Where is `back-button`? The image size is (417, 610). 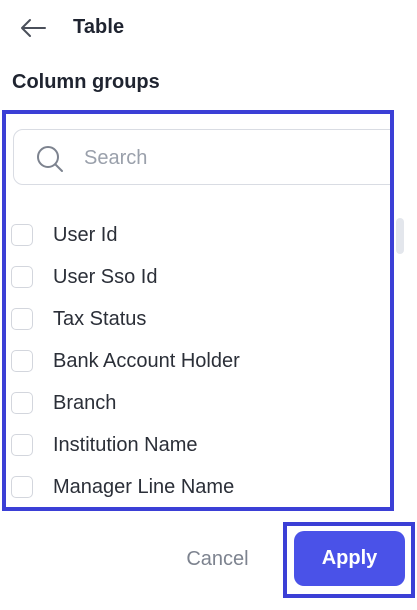
back-button is located at coordinates (33, 28).